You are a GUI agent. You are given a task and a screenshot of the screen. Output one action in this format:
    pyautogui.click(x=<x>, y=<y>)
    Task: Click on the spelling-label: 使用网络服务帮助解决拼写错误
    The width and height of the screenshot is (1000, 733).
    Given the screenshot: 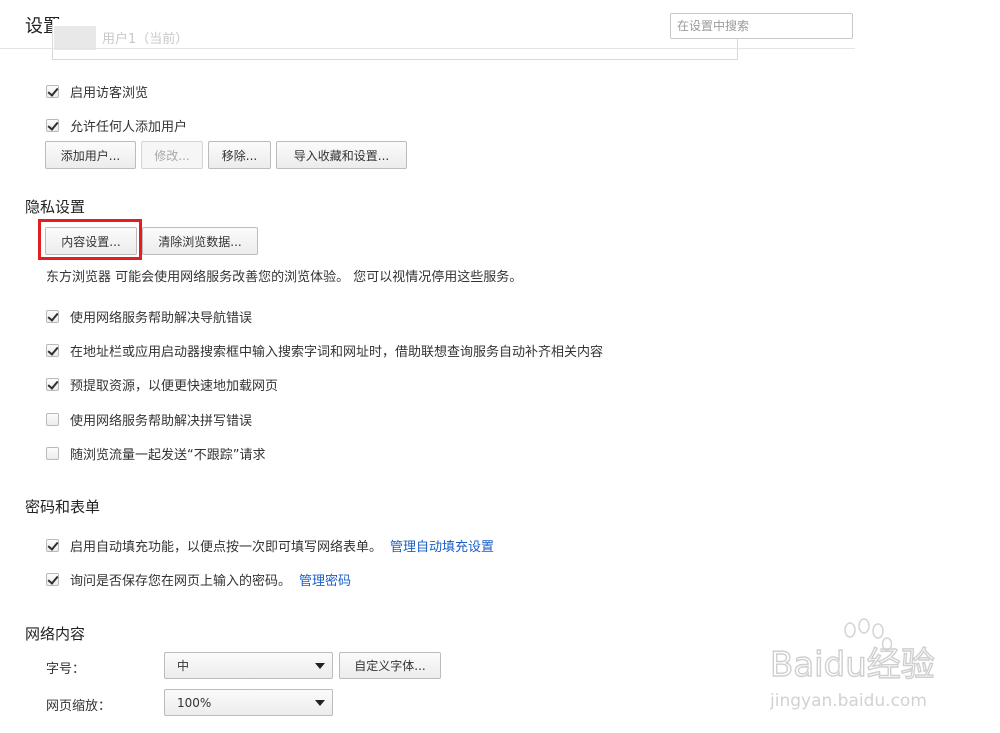 What is the action you would take?
    pyautogui.click(x=161, y=421)
    